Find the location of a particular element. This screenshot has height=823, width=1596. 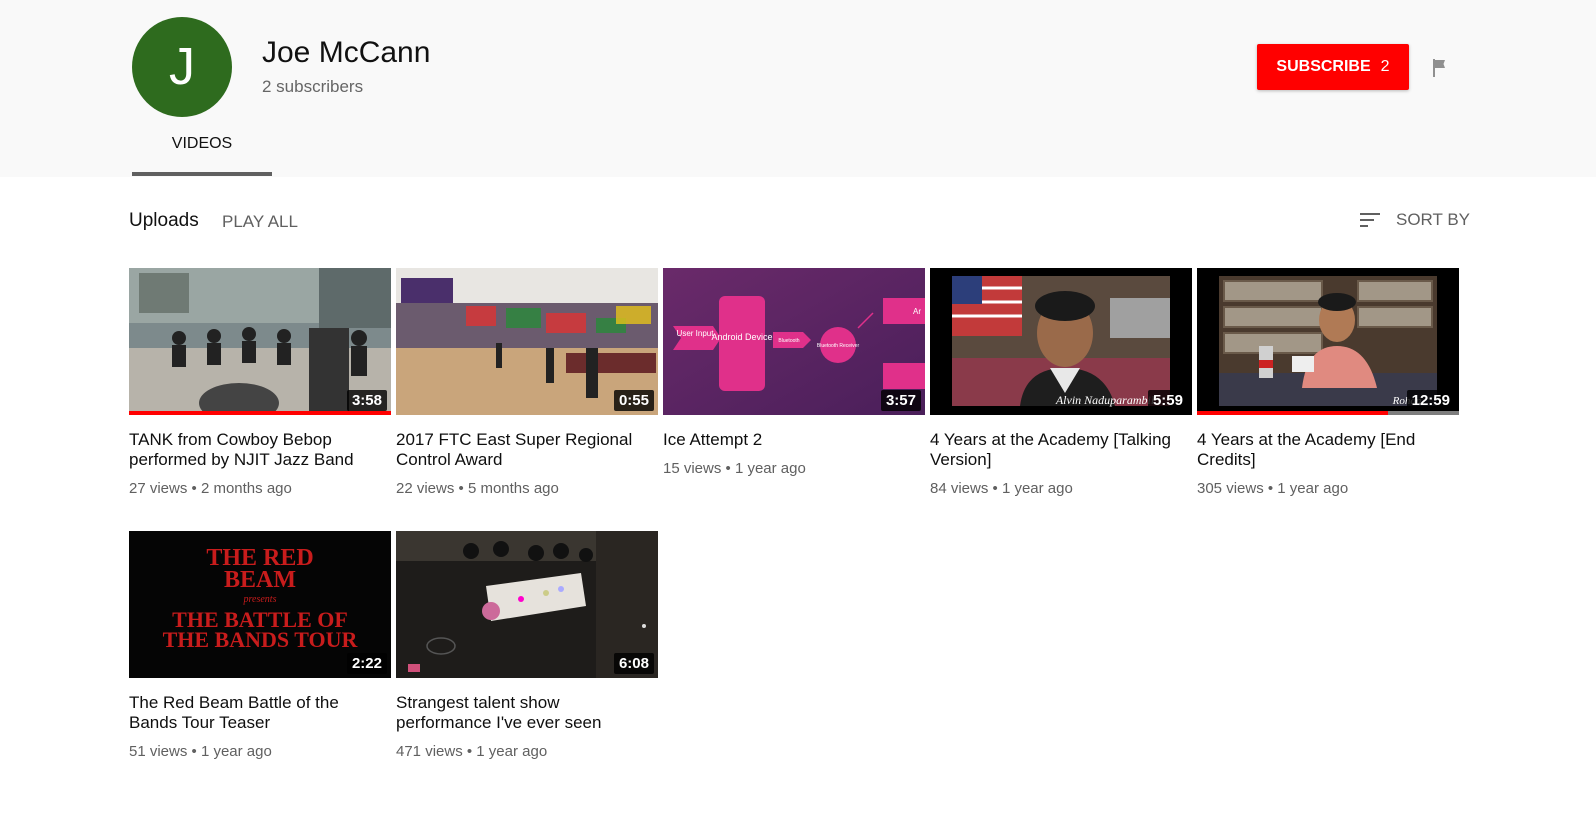

video-meta: 84 views • 1 year ago is located at coordinates (1001, 488).